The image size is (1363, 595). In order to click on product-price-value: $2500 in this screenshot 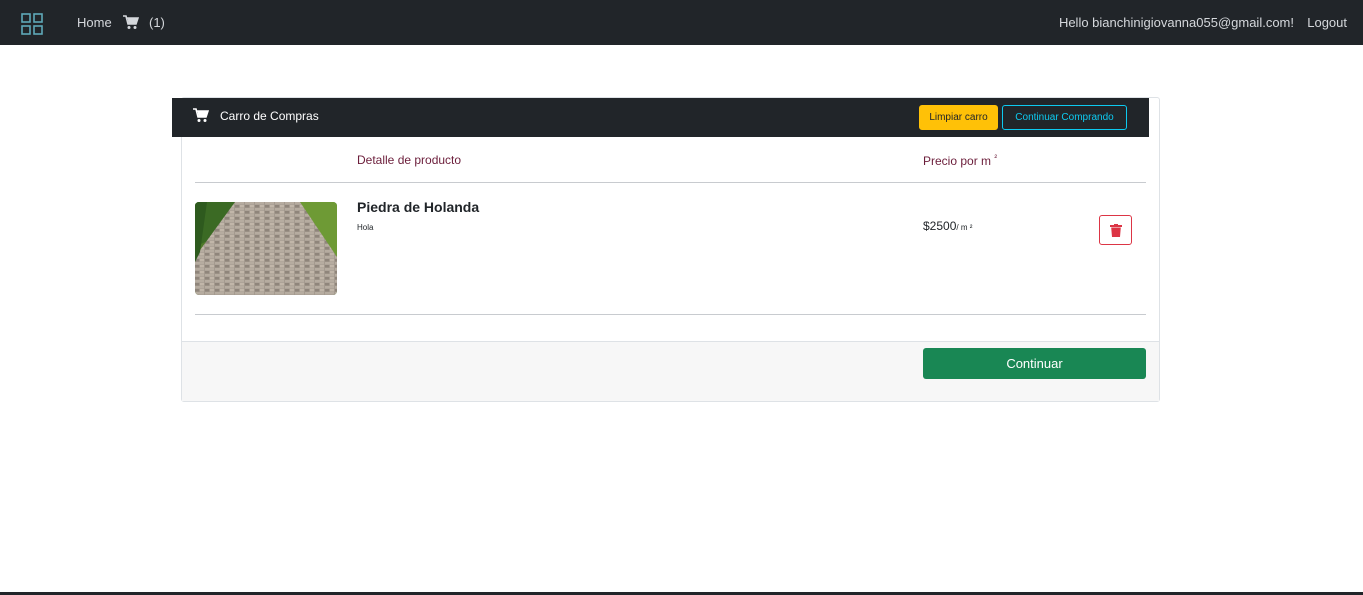, I will do `click(940, 226)`.